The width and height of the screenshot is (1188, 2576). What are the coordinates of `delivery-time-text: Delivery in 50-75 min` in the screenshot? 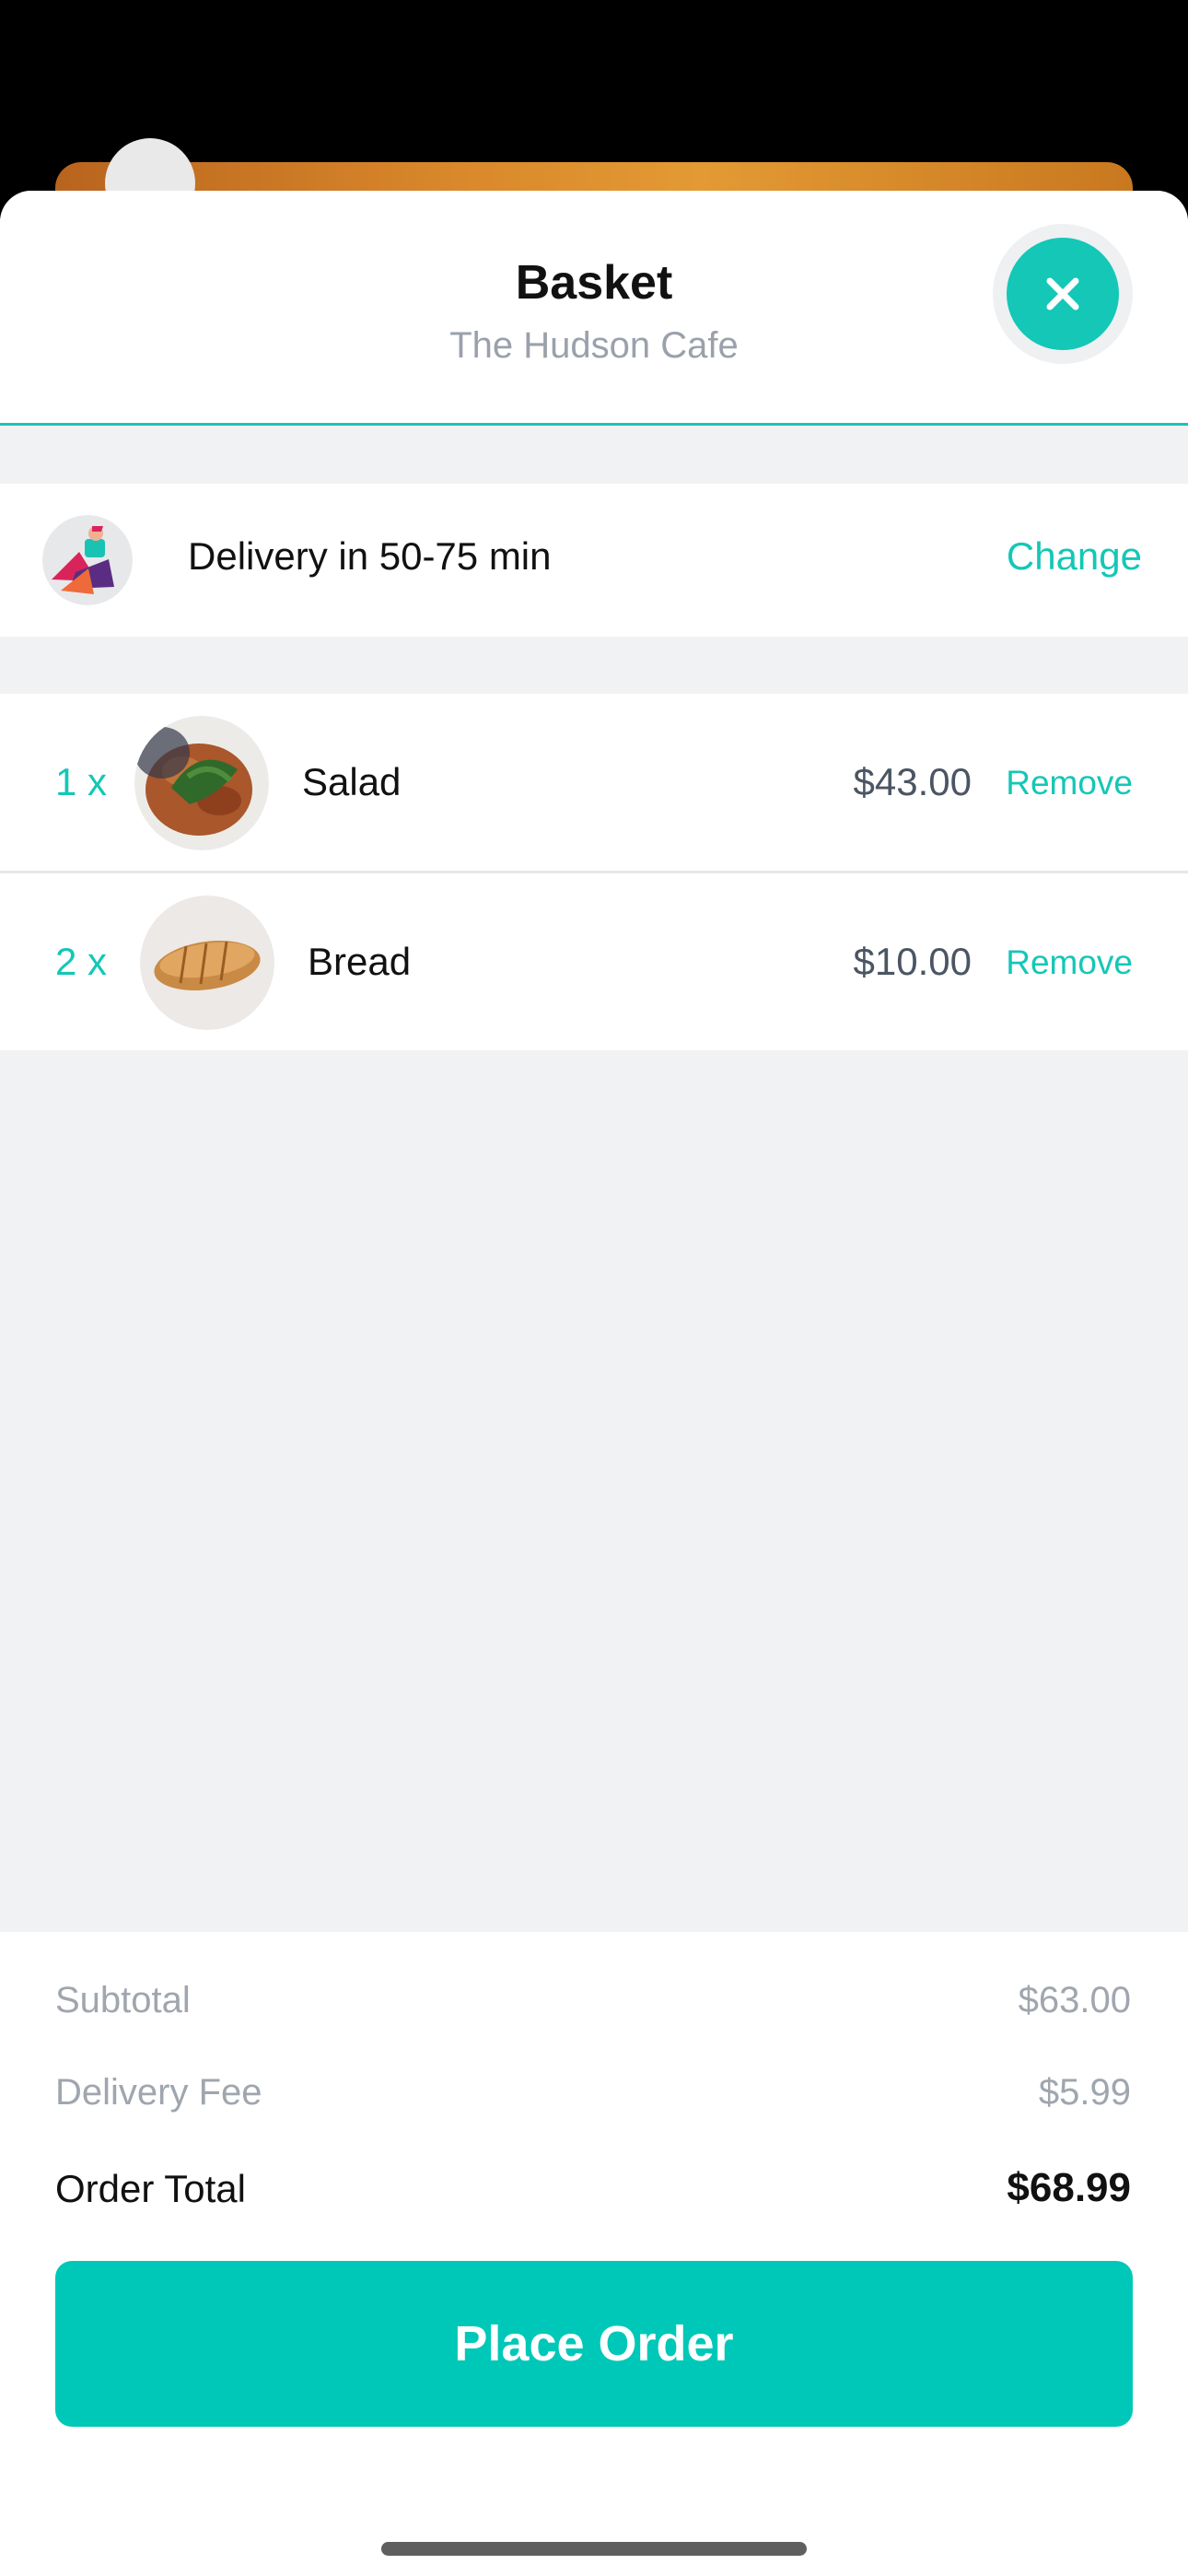 It's located at (370, 556).